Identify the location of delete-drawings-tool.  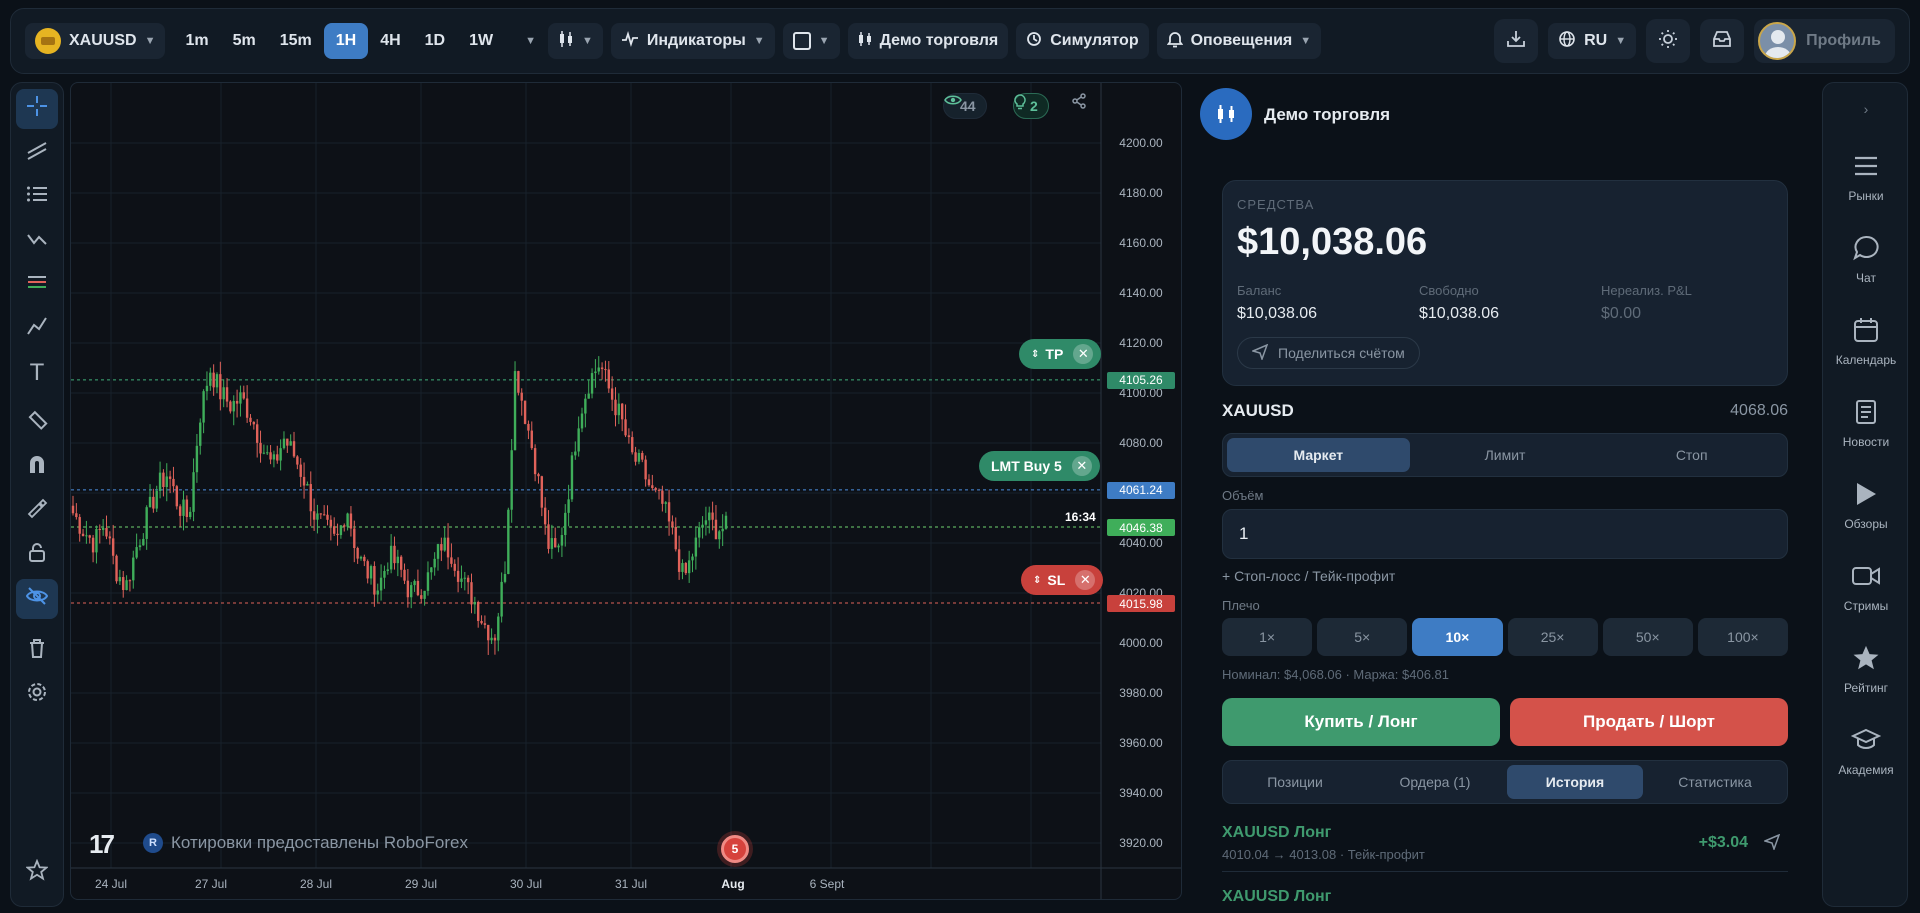
(37, 651).